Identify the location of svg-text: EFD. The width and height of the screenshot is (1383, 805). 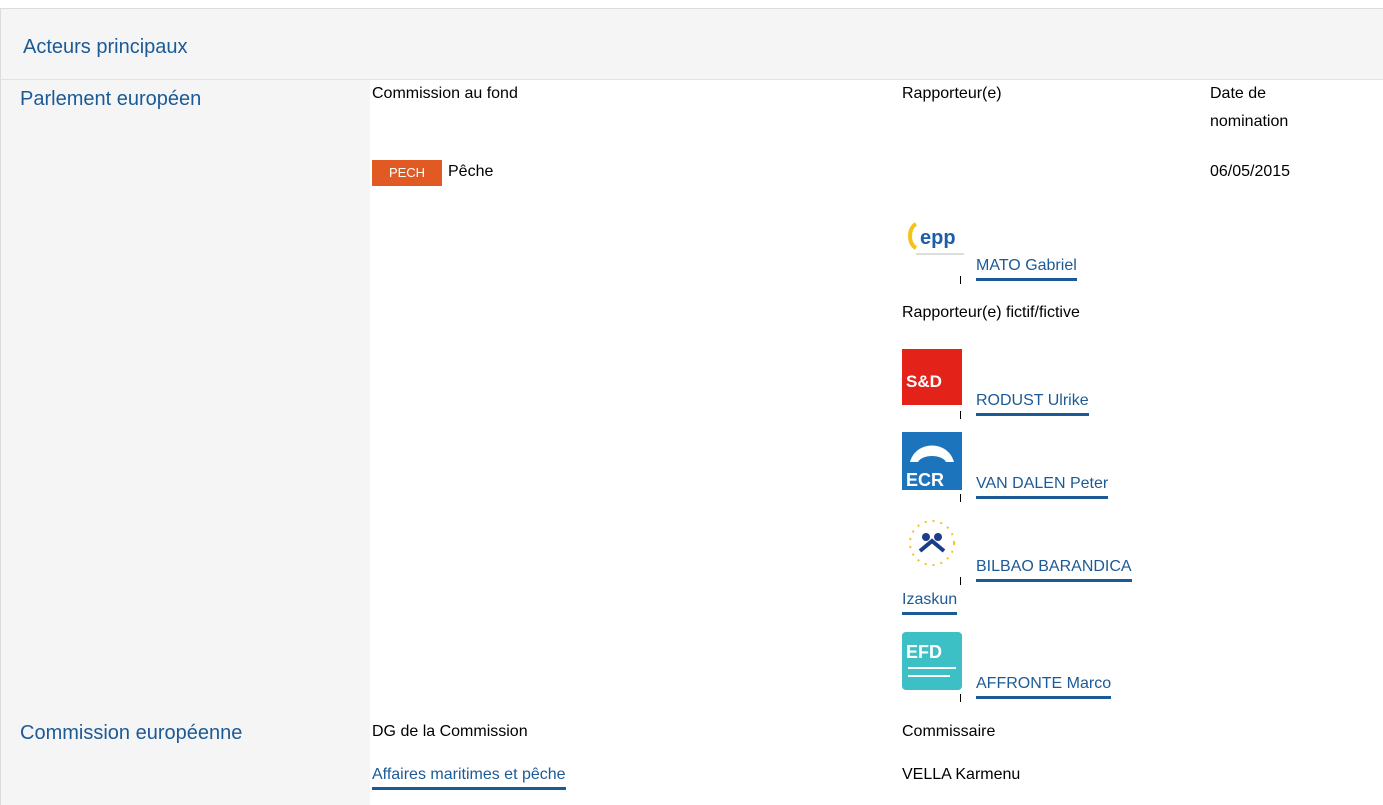
(924, 652).